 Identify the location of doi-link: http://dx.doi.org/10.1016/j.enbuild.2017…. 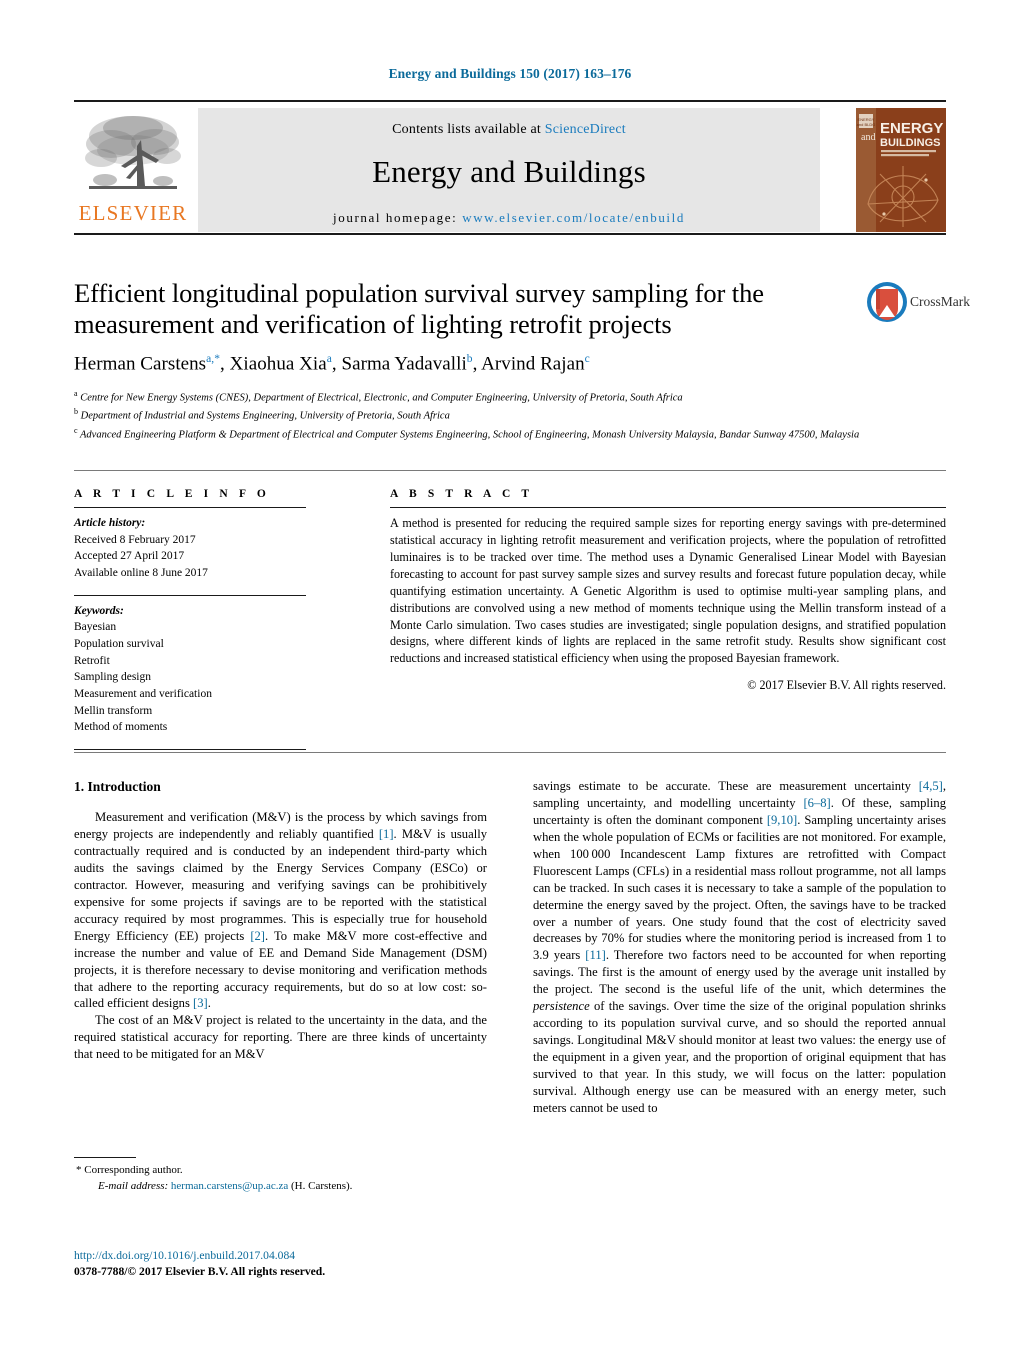
(324, 1256).